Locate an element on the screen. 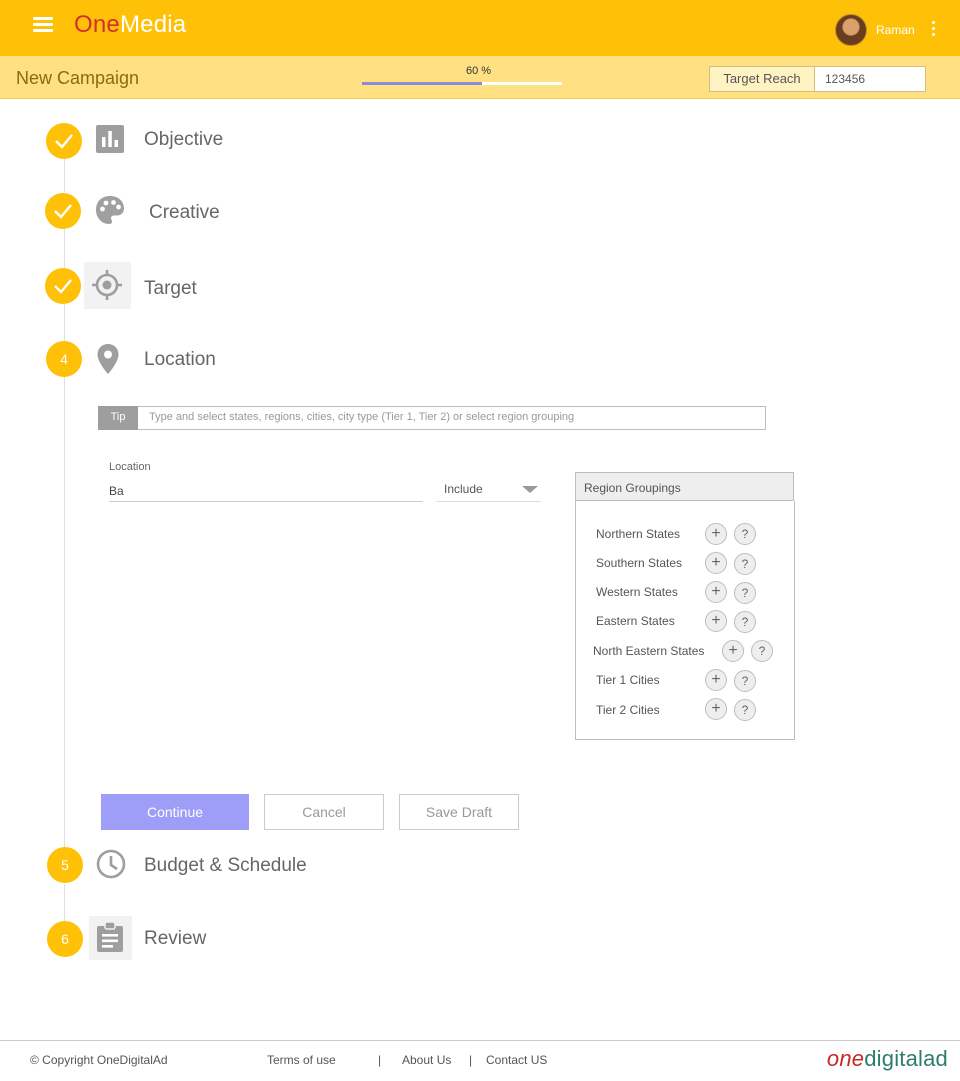  step-title-objective: Objective is located at coordinates (183, 140).